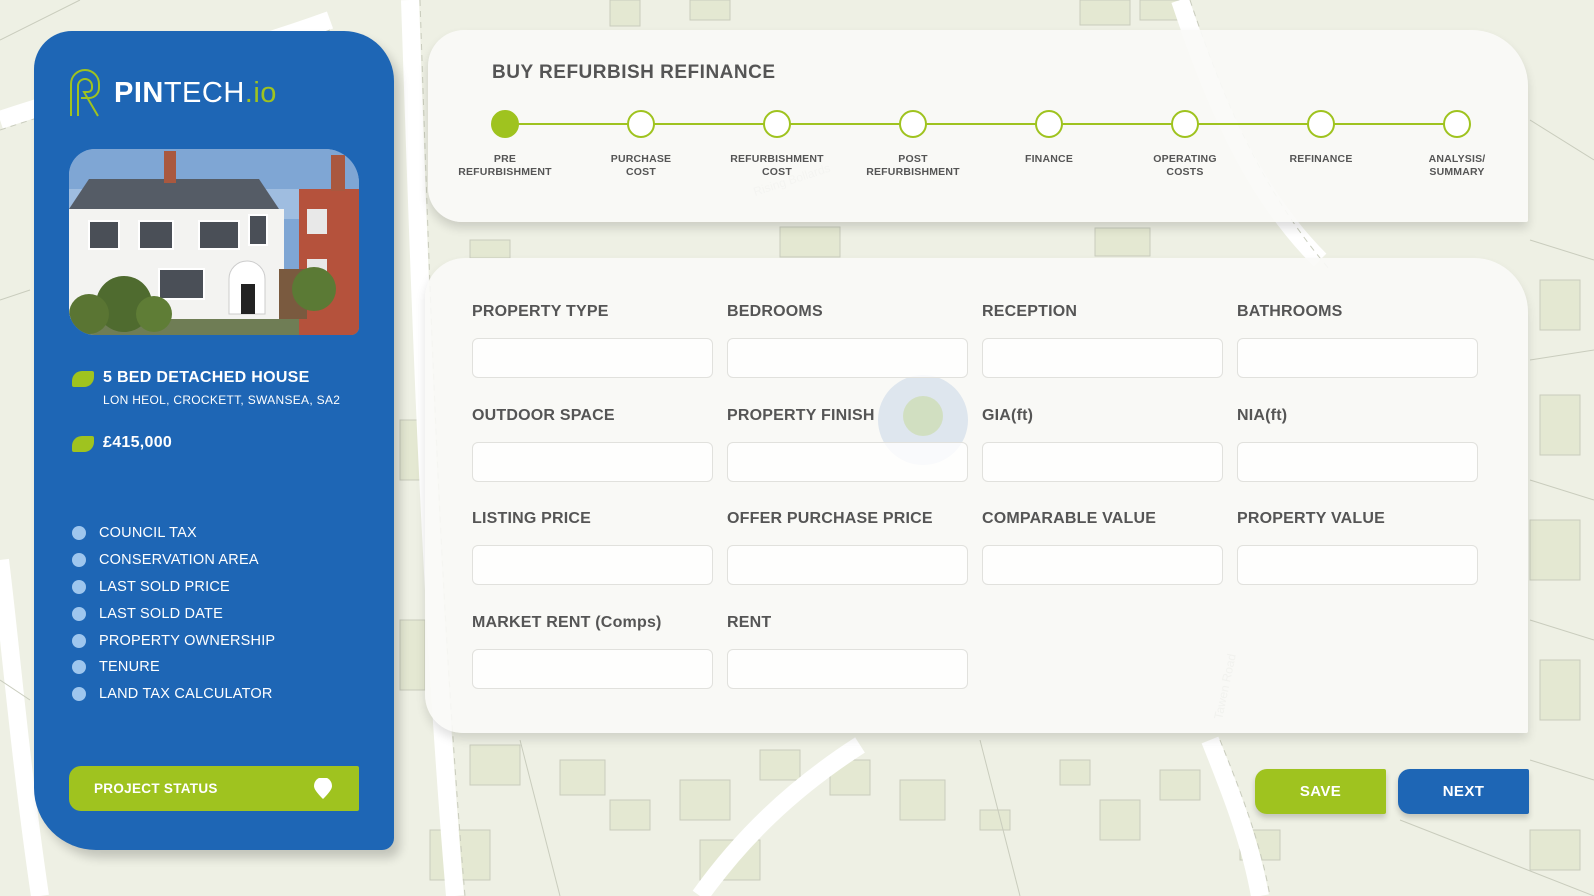 The width and height of the screenshot is (1594, 896). Describe the element at coordinates (567, 622) in the screenshot. I see `field-label: MARKET RENT (Comps)` at that location.